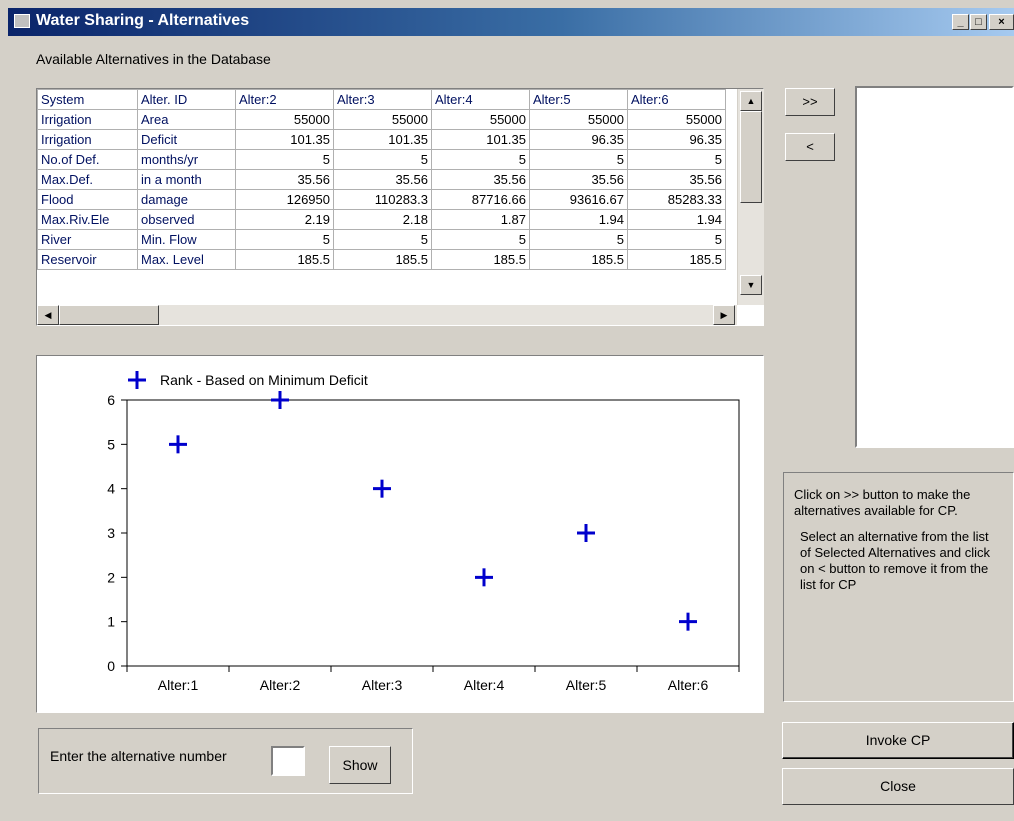  I want to click on chart-legend: Rank - Based on Minimum Deficit, so click(248, 380).